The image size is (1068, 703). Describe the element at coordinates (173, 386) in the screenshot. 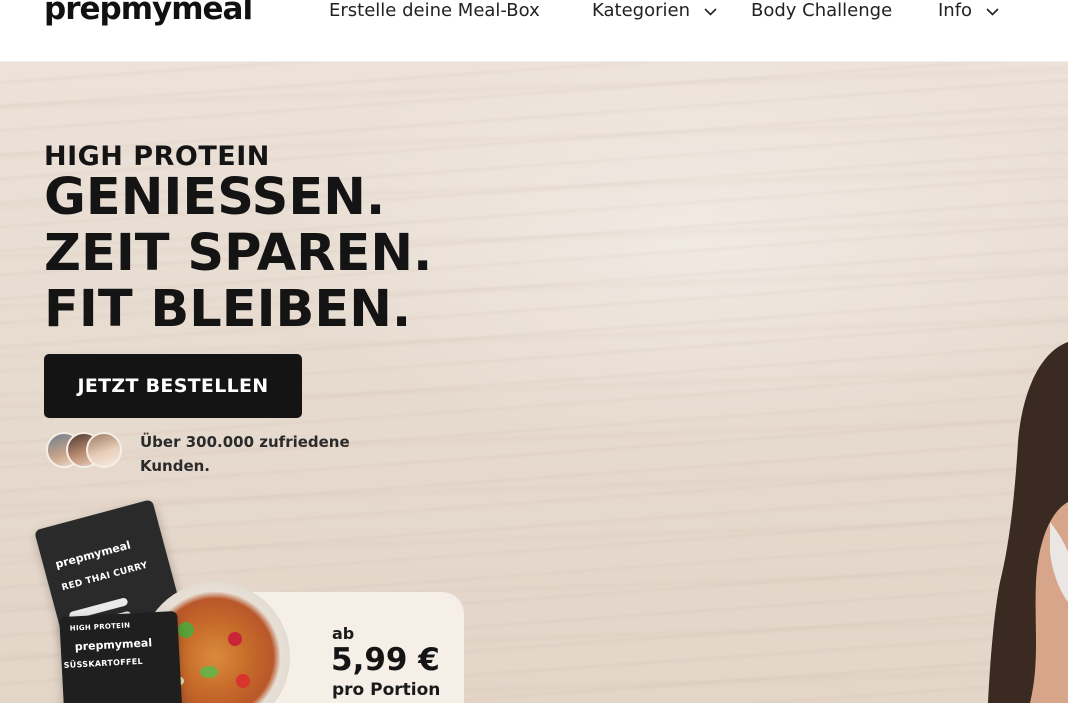

I see `order-now-button: JETZT BESTELLEN` at that location.